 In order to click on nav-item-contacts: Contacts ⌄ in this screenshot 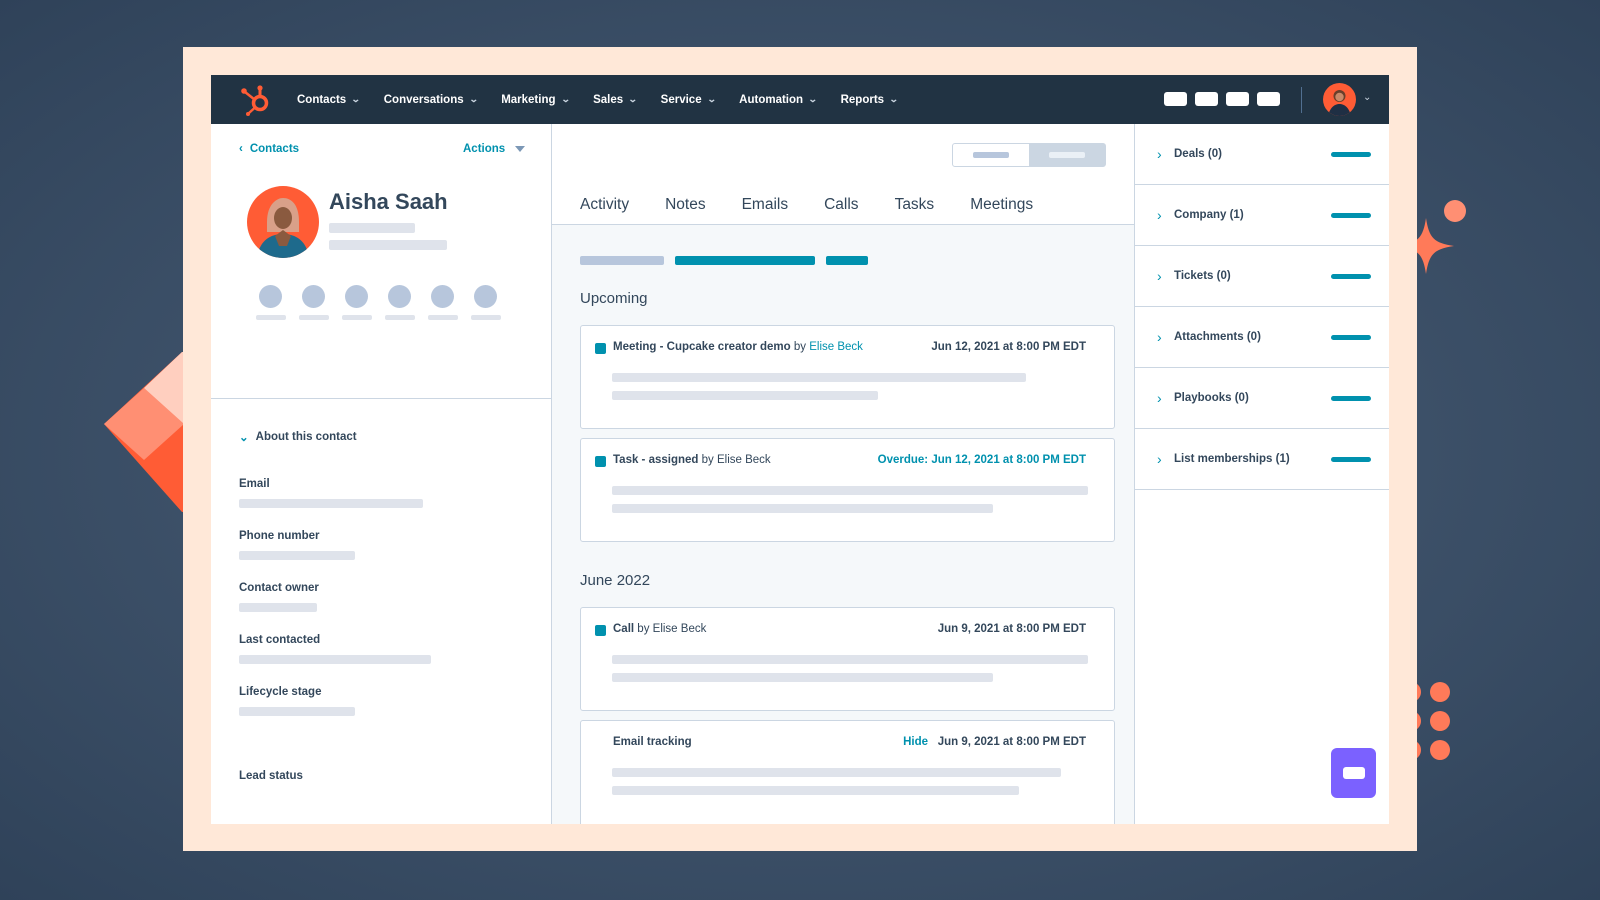, I will do `click(329, 99)`.